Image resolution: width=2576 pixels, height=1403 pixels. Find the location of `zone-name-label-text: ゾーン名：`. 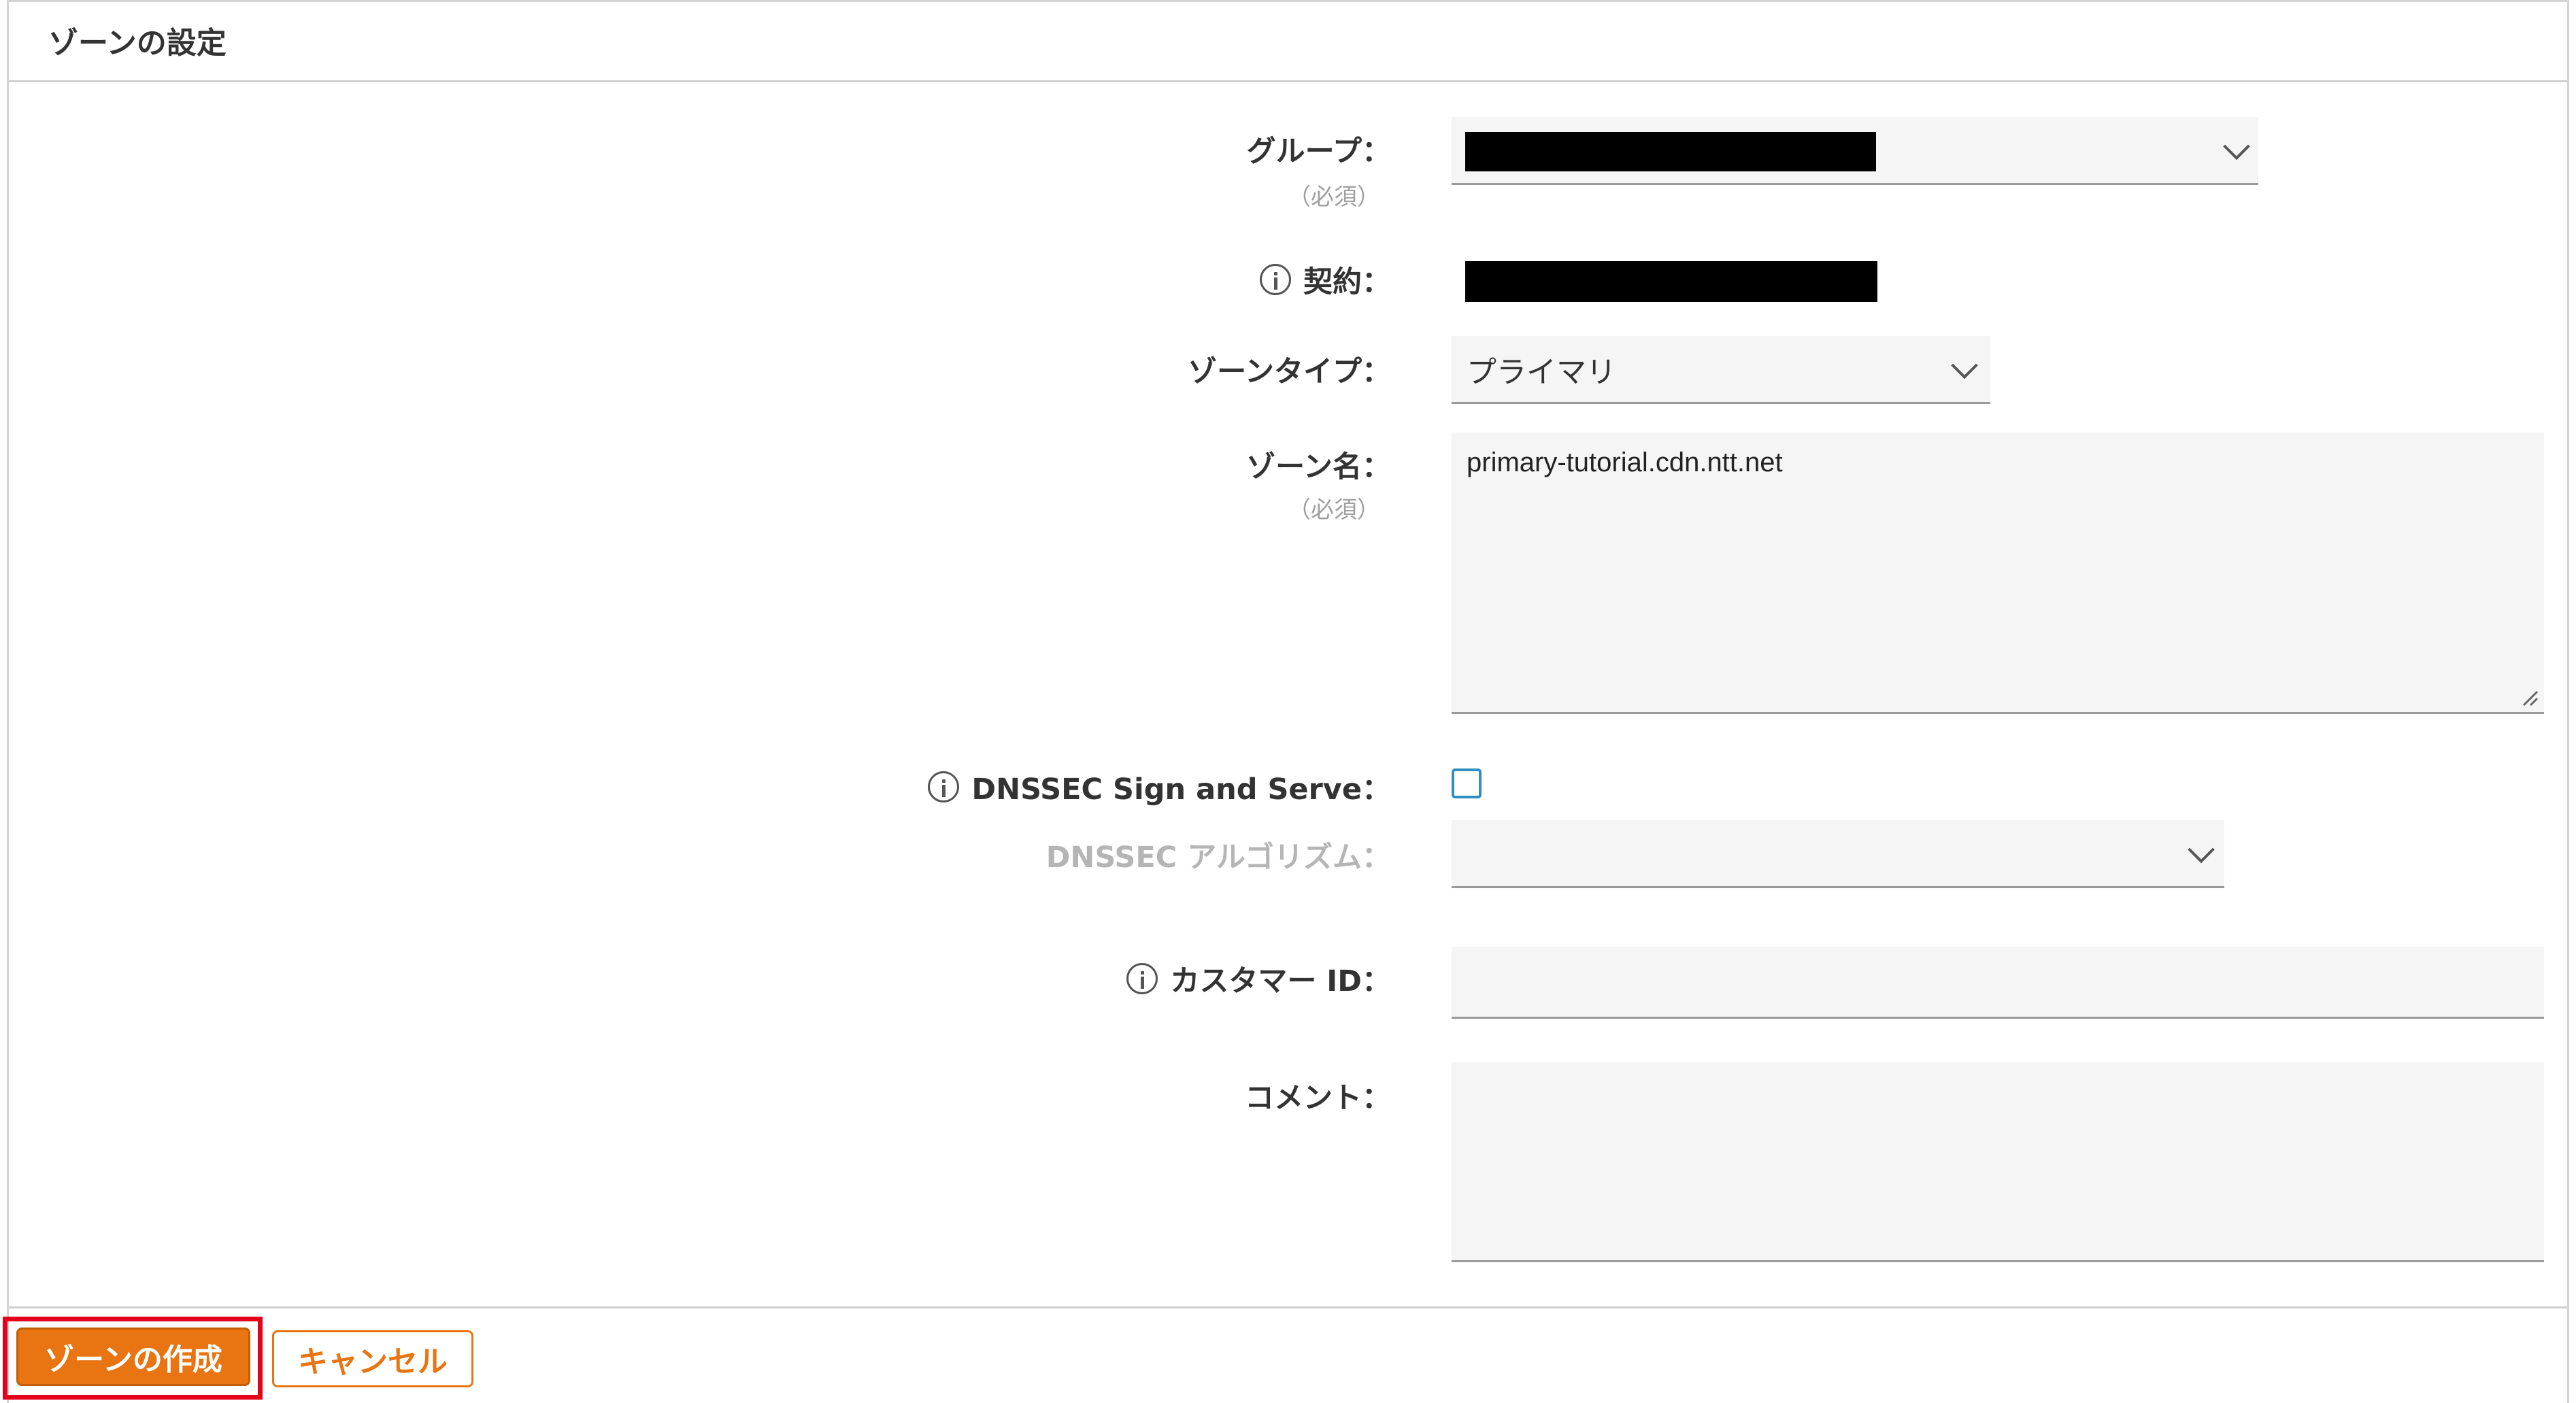

zone-name-label-text: ゾーン名： is located at coordinates (1318, 467).